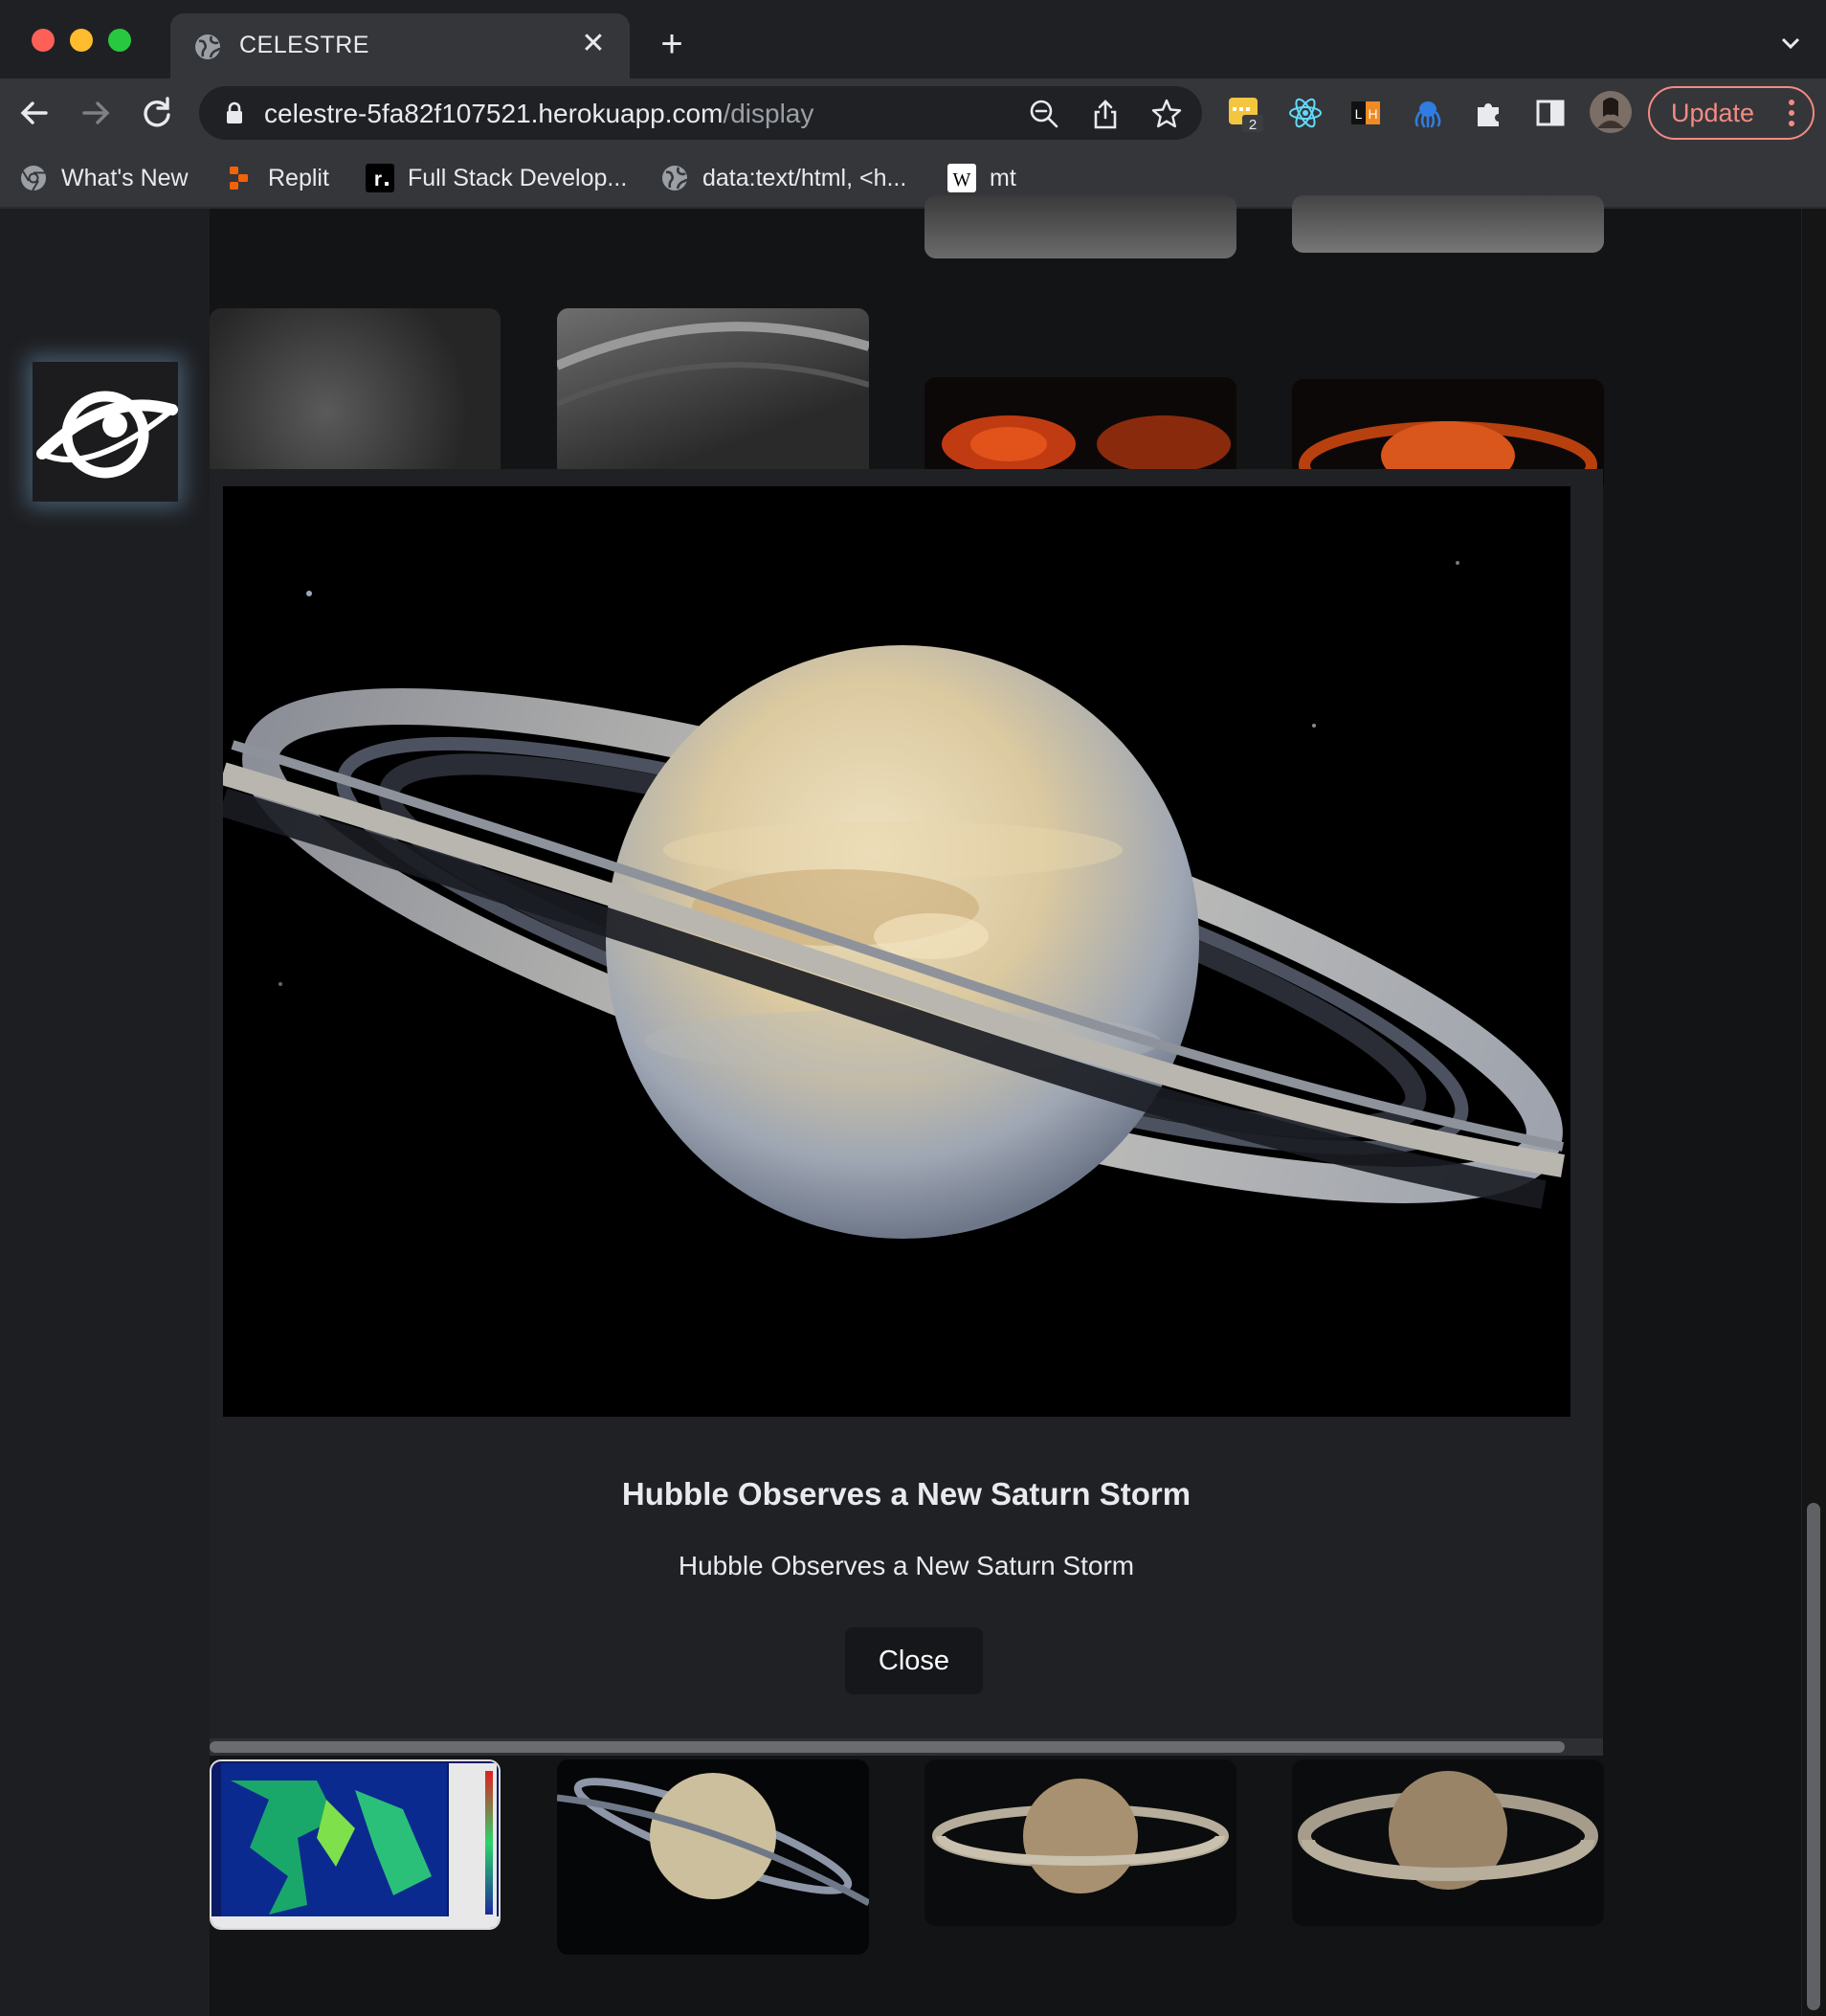 This screenshot has height=2016, width=1826. I want to click on octopus-extension-icon, so click(1428, 113).